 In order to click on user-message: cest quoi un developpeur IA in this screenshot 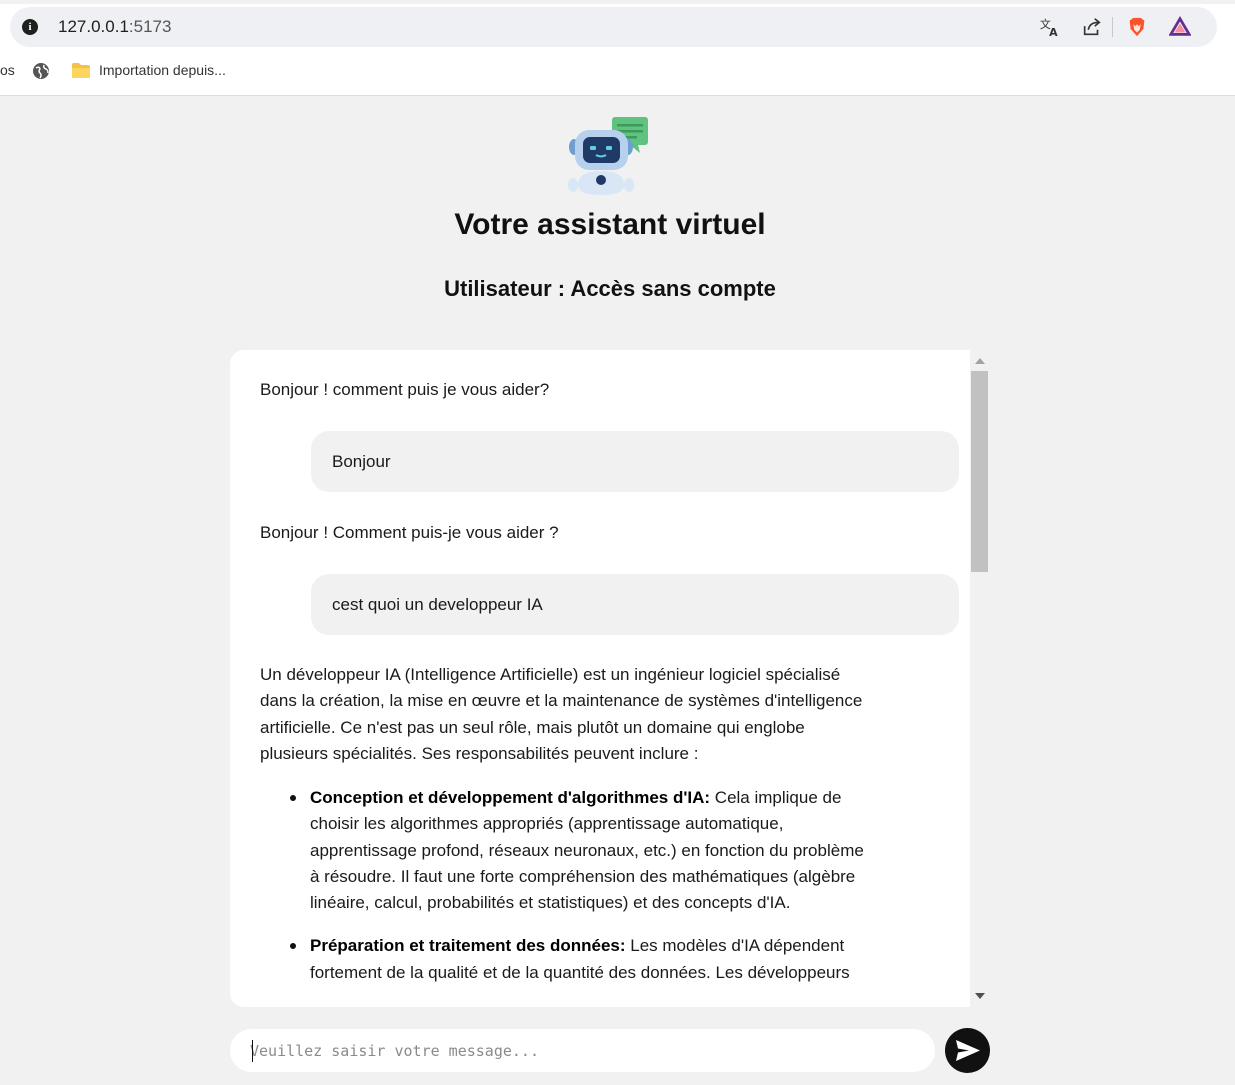, I will do `click(635, 604)`.